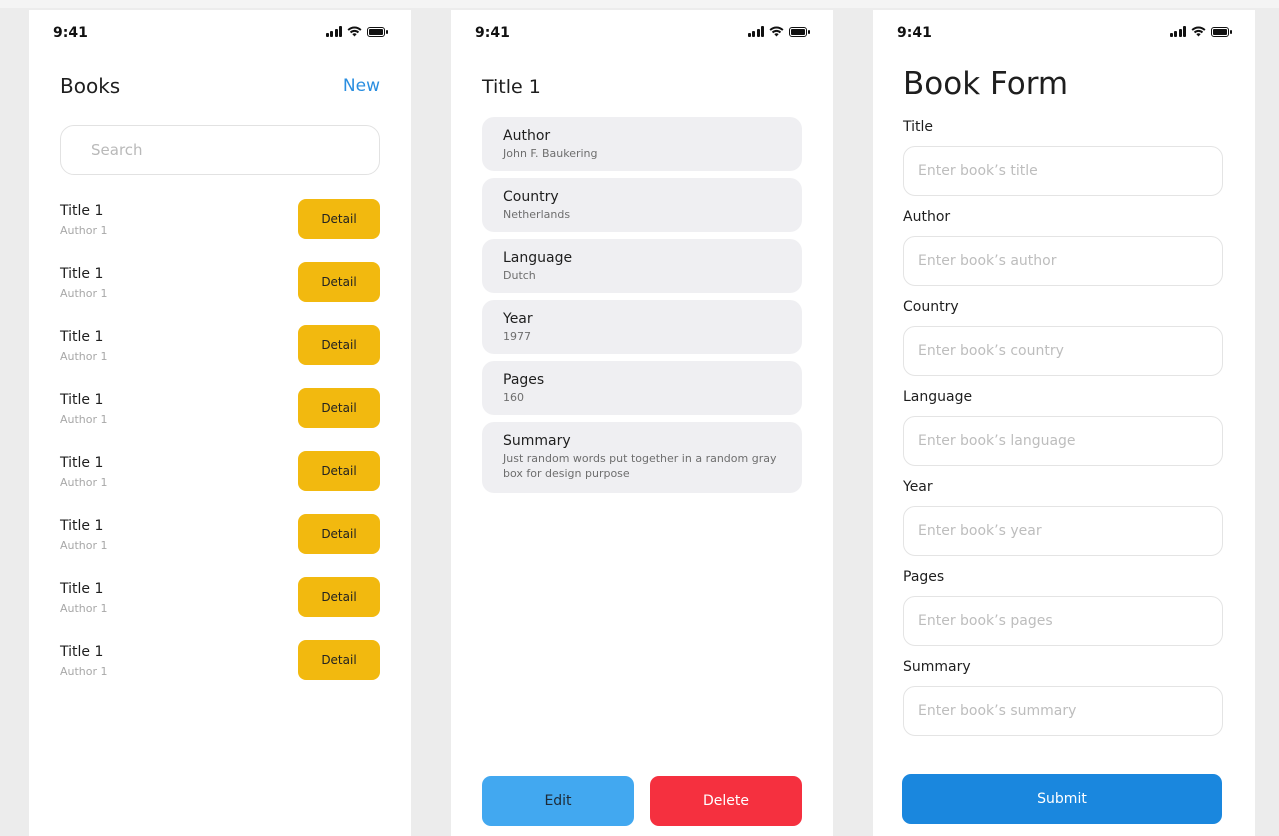 The width and height of the screenshot is (1279, 836). Describe the element at coordinates (518, 319) in the screenshot. I see `field-label: Year` at that location.